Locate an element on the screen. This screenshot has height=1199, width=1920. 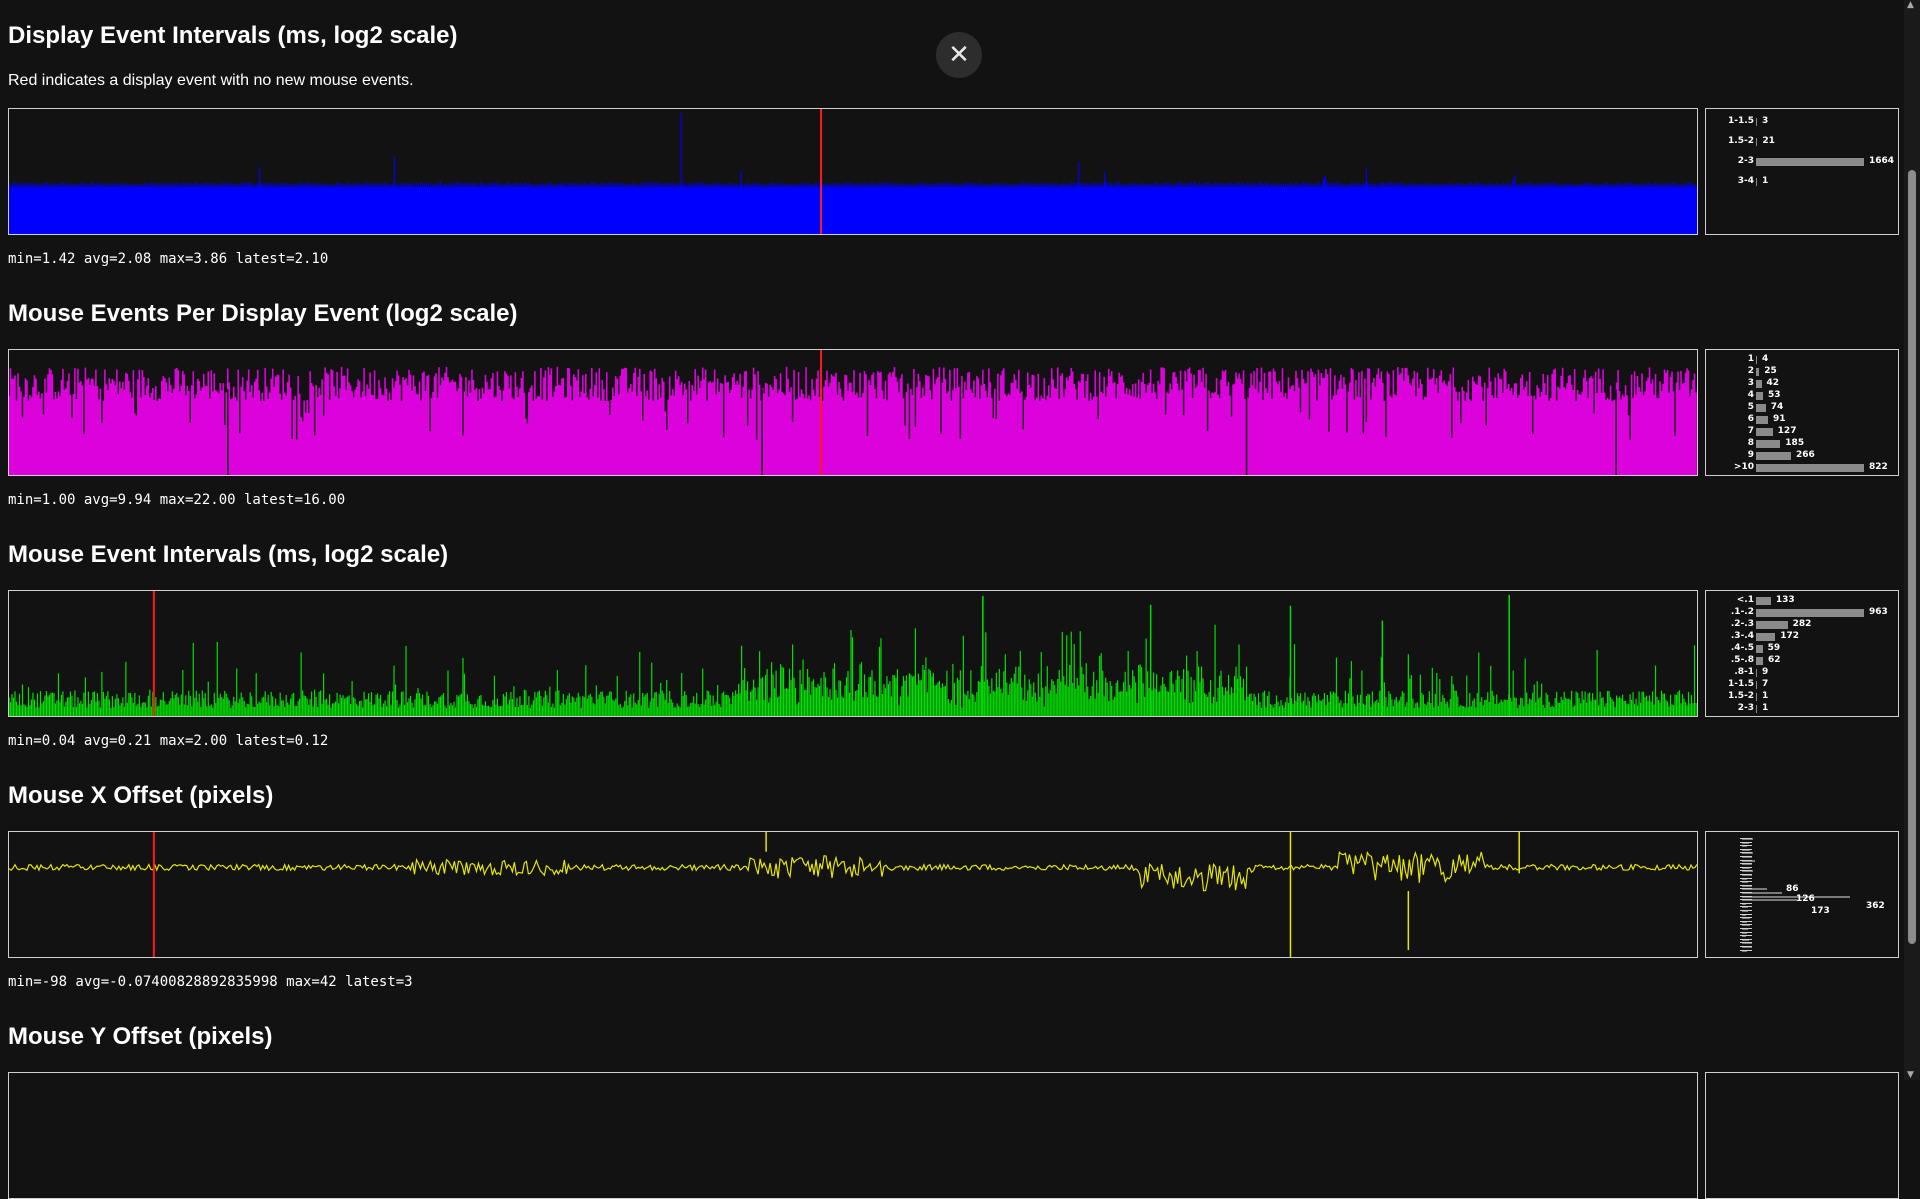
histogram-bucket-label: >10 is located at coordinates (1743, 467).